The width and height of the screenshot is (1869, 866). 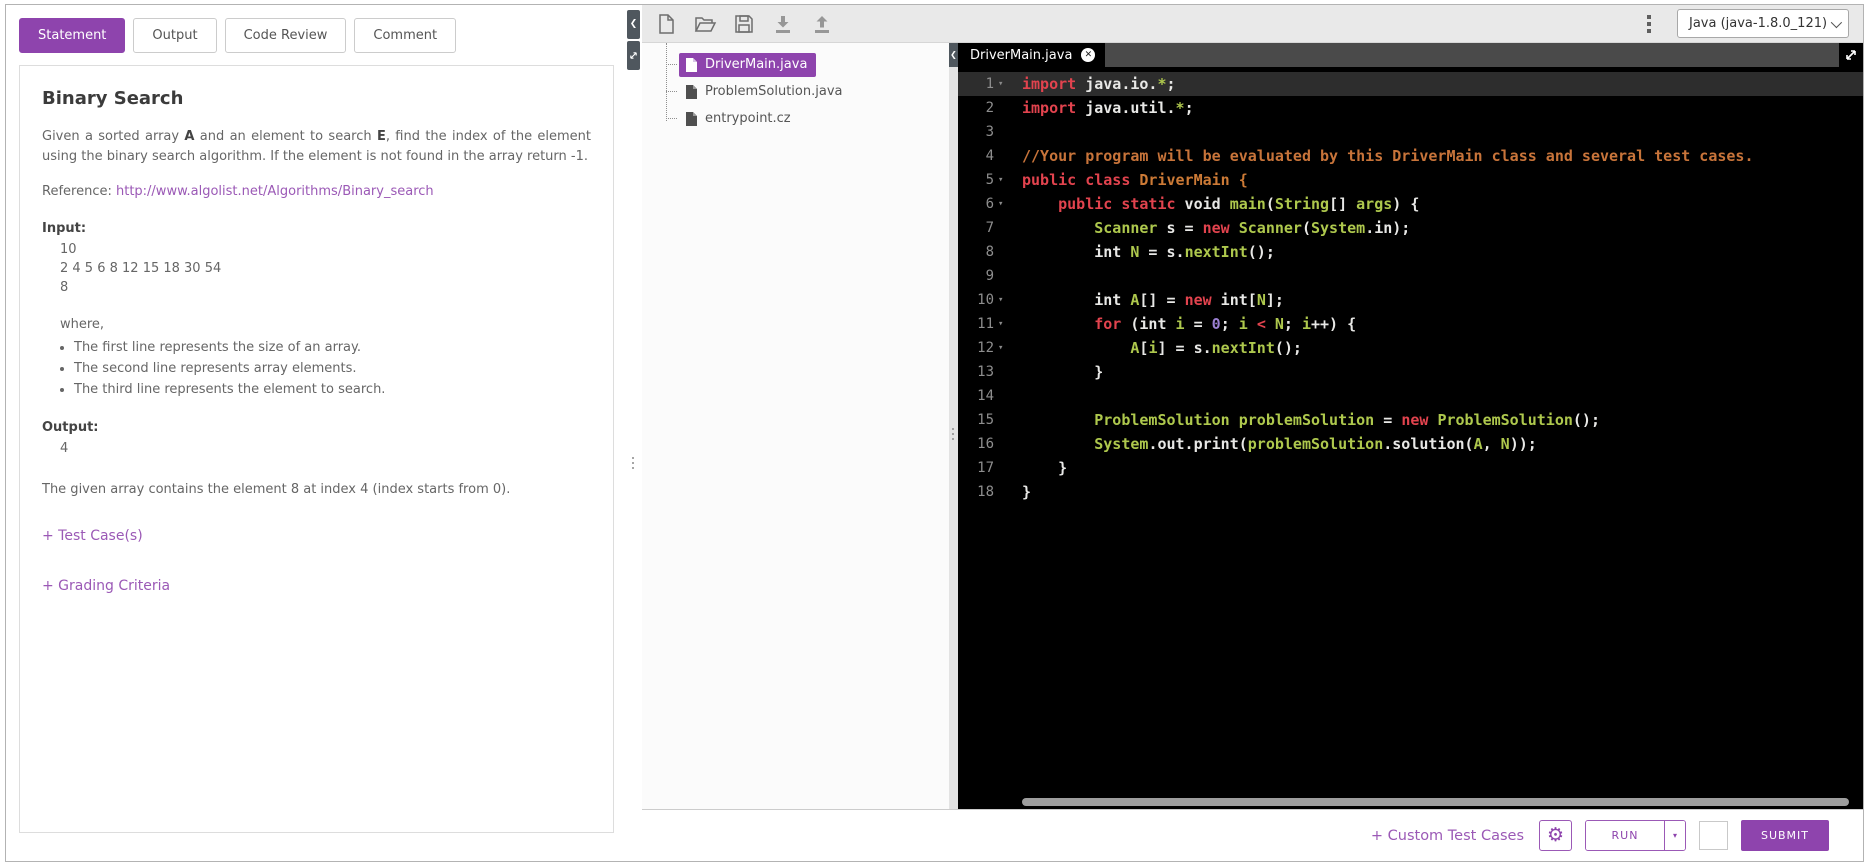 I want to click on settings-button: ⚙, so click(x=1555, y=835).